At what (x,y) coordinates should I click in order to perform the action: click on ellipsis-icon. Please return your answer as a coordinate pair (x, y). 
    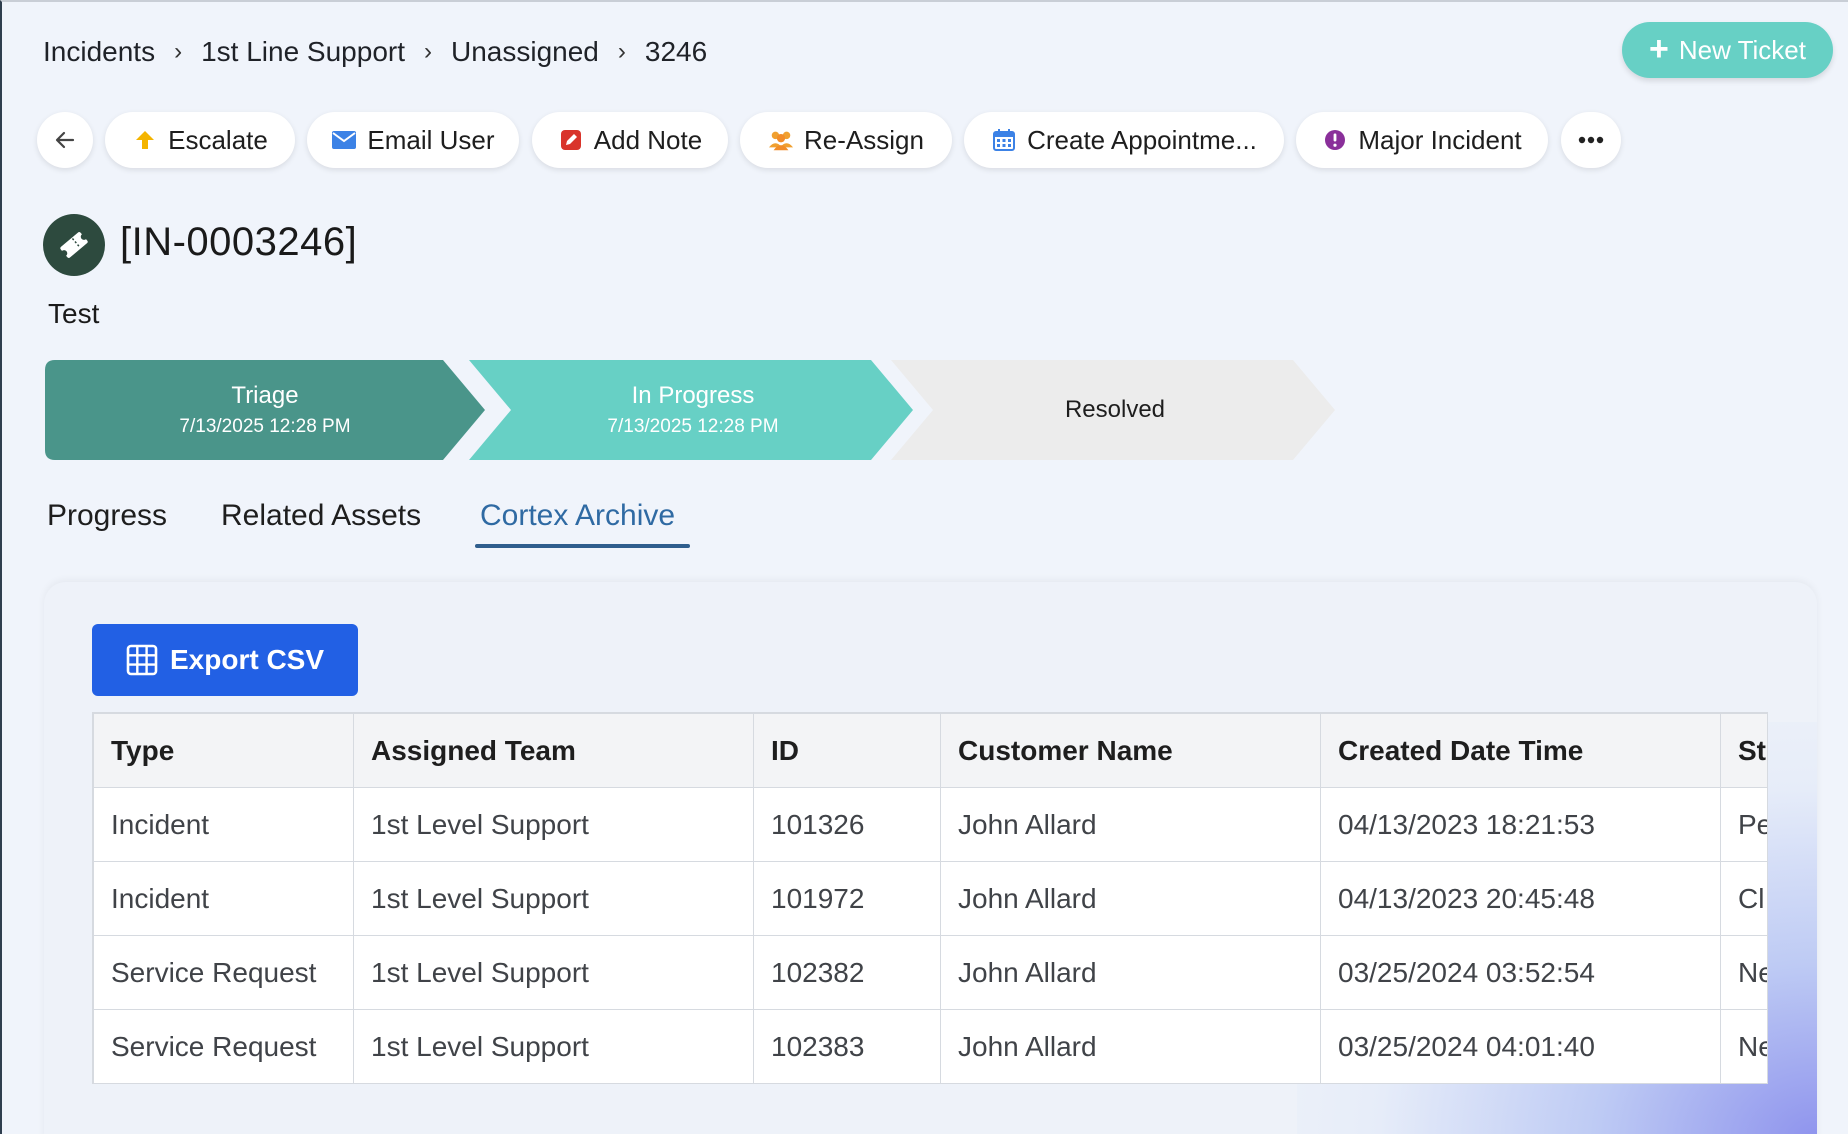
    Looking at the image, I should click on (1591, 140).